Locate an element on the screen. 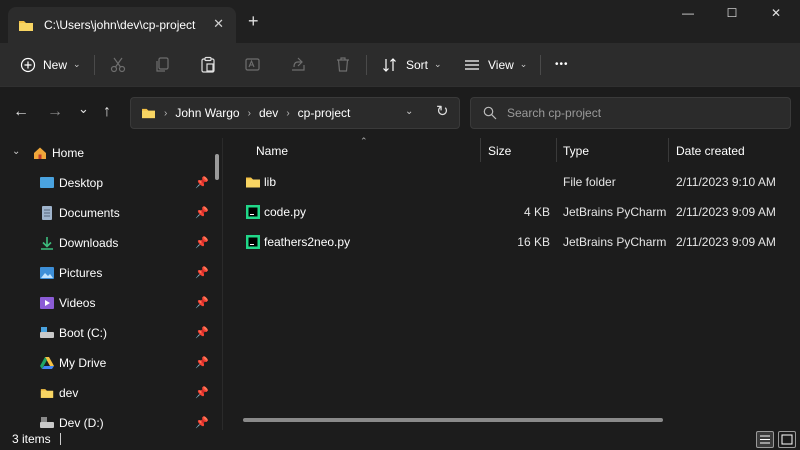 The image size is (800, 450). sidebar-item-label: Dev (D:) is located at coordinates (81, 423).